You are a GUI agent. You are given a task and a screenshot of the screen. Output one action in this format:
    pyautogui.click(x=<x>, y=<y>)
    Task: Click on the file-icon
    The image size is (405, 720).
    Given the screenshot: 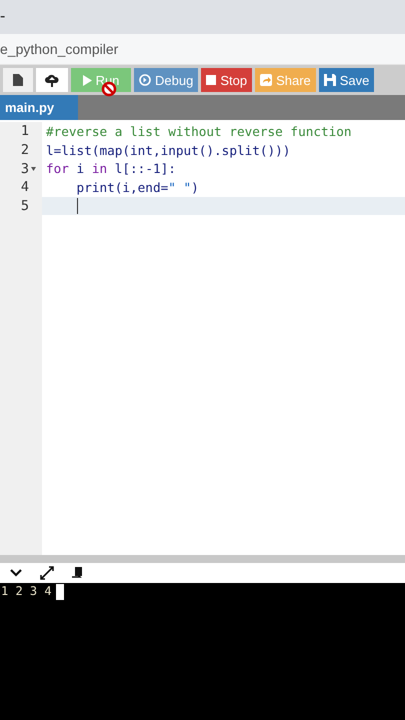 What is the action you would take?
    pyautogui.click(x=18, y=80)
    